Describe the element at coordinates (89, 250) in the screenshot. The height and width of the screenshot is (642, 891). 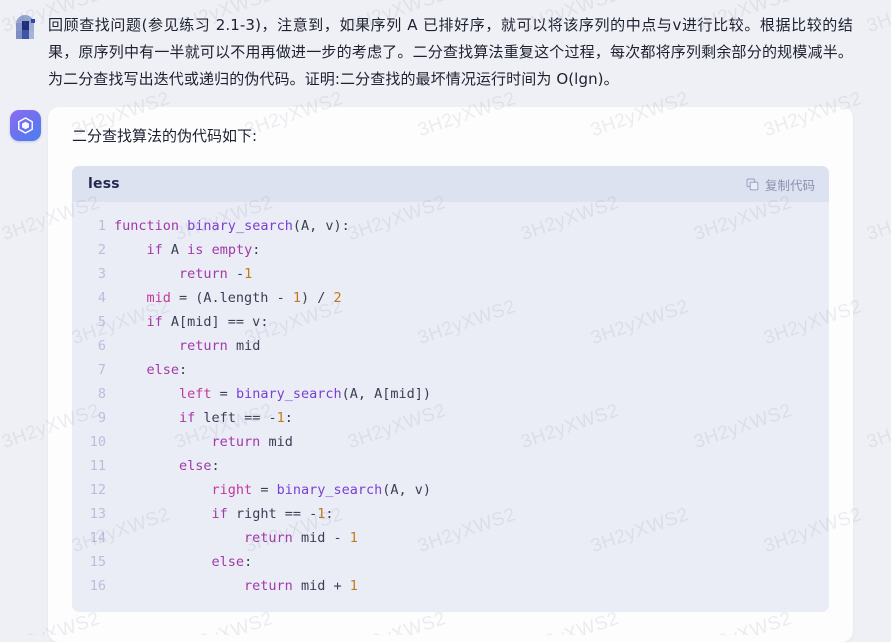
I see `code-line-number: 2` at that location.